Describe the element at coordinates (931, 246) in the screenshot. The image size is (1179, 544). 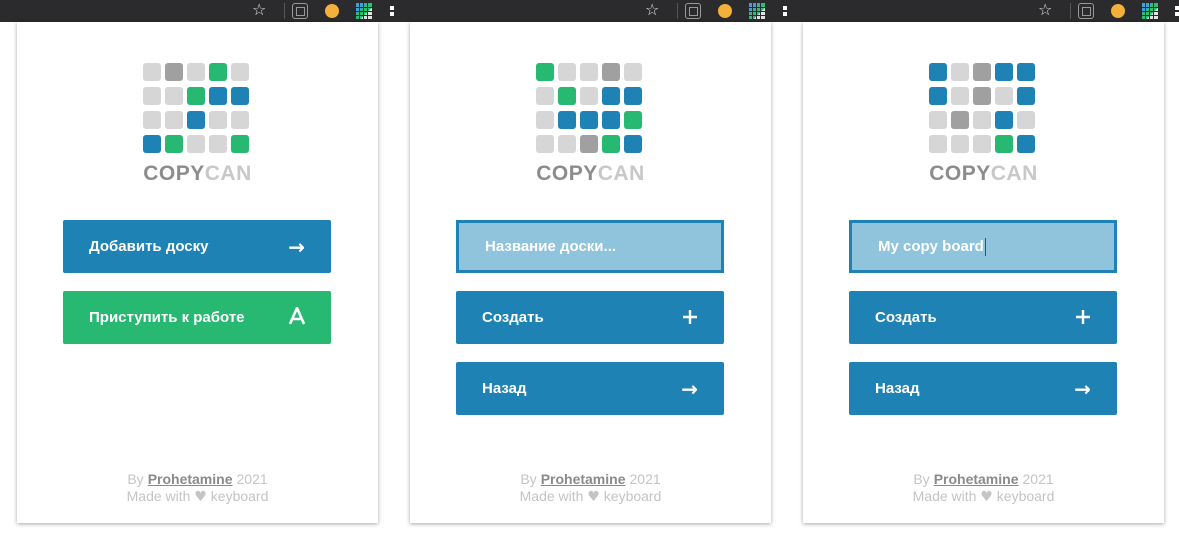
I see `board-name-value: My copy board` at that location.